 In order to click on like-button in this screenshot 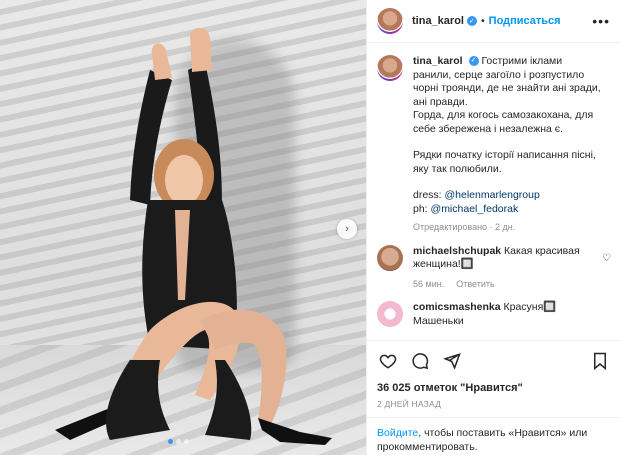, I will do `click(388, 361)`.